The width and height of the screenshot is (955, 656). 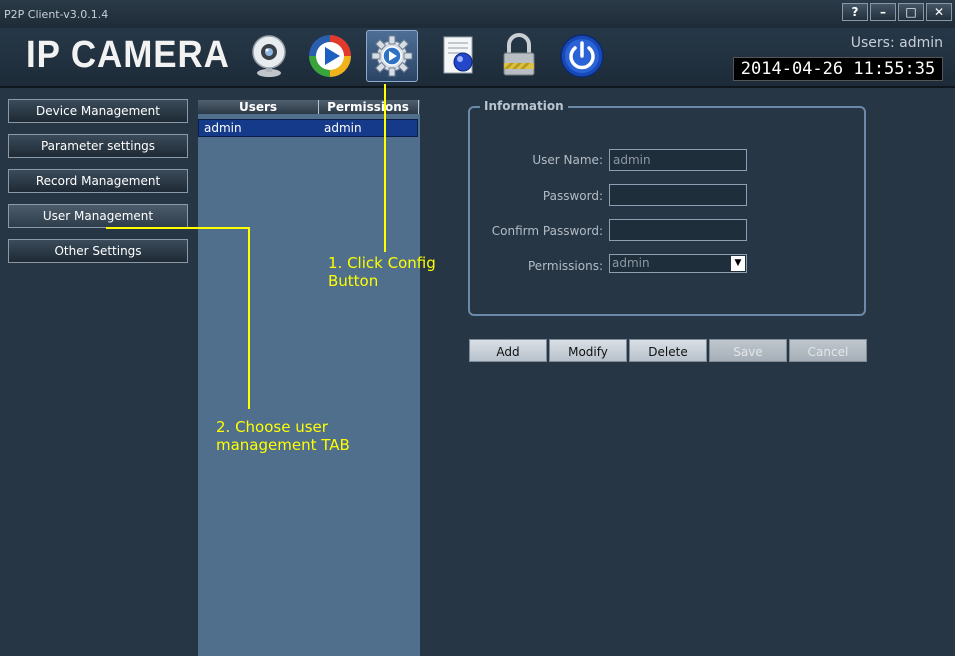 I want to click on window-controls: ? – □ ✕, so click(x=897, y=12).